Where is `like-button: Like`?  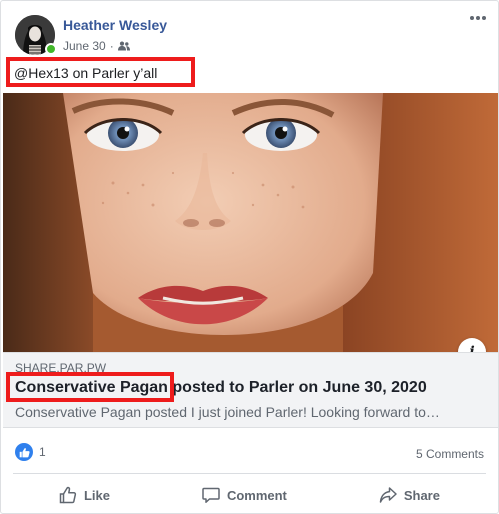
like-button: Like is located at coordinates (84, 495).